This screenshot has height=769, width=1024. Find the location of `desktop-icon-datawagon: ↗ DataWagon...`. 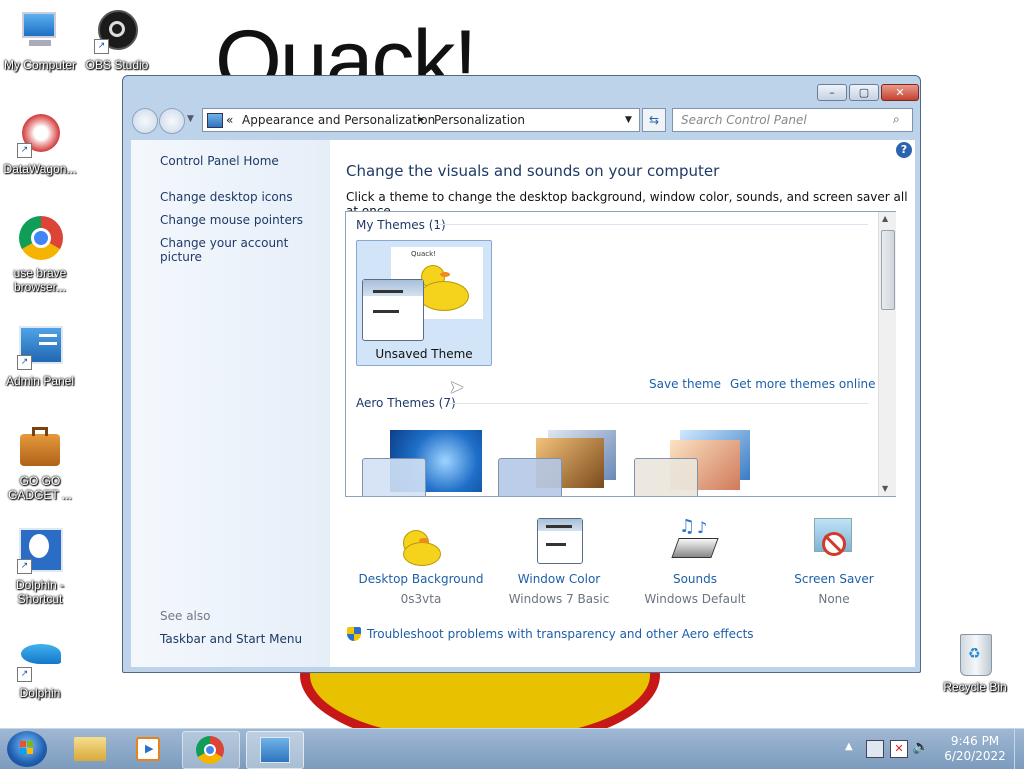

desktop-icon-datawagon: ↗ DataWagon... is located at coordinates (40, 144).